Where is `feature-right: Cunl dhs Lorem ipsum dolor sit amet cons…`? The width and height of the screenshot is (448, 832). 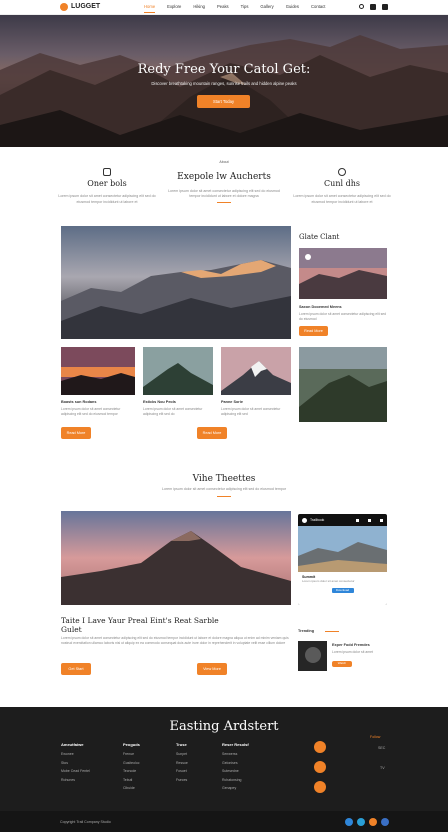
feature-right: Cunl dhs Lorem ipsum dolor sit amet cons… is located at coordinates (342, 186).